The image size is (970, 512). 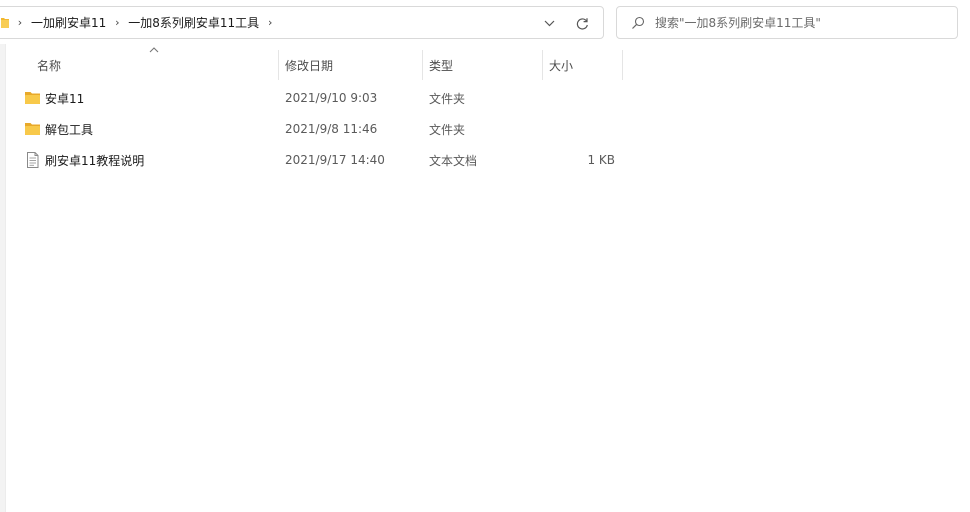 I want to click on refresh-icon, so click(x=582, y=23).